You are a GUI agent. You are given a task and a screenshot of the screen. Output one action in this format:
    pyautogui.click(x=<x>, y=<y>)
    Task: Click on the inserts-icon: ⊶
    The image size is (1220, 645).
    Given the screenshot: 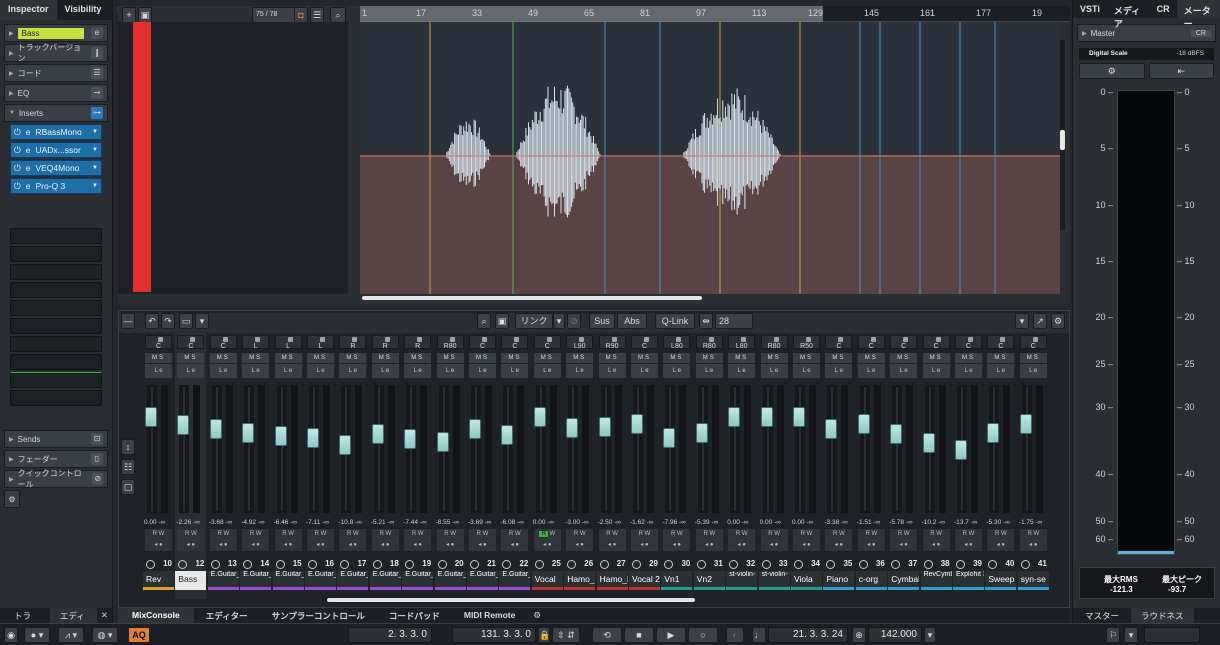 What is the action you would take?
    pyautogui.click(x=97, y=113)
    